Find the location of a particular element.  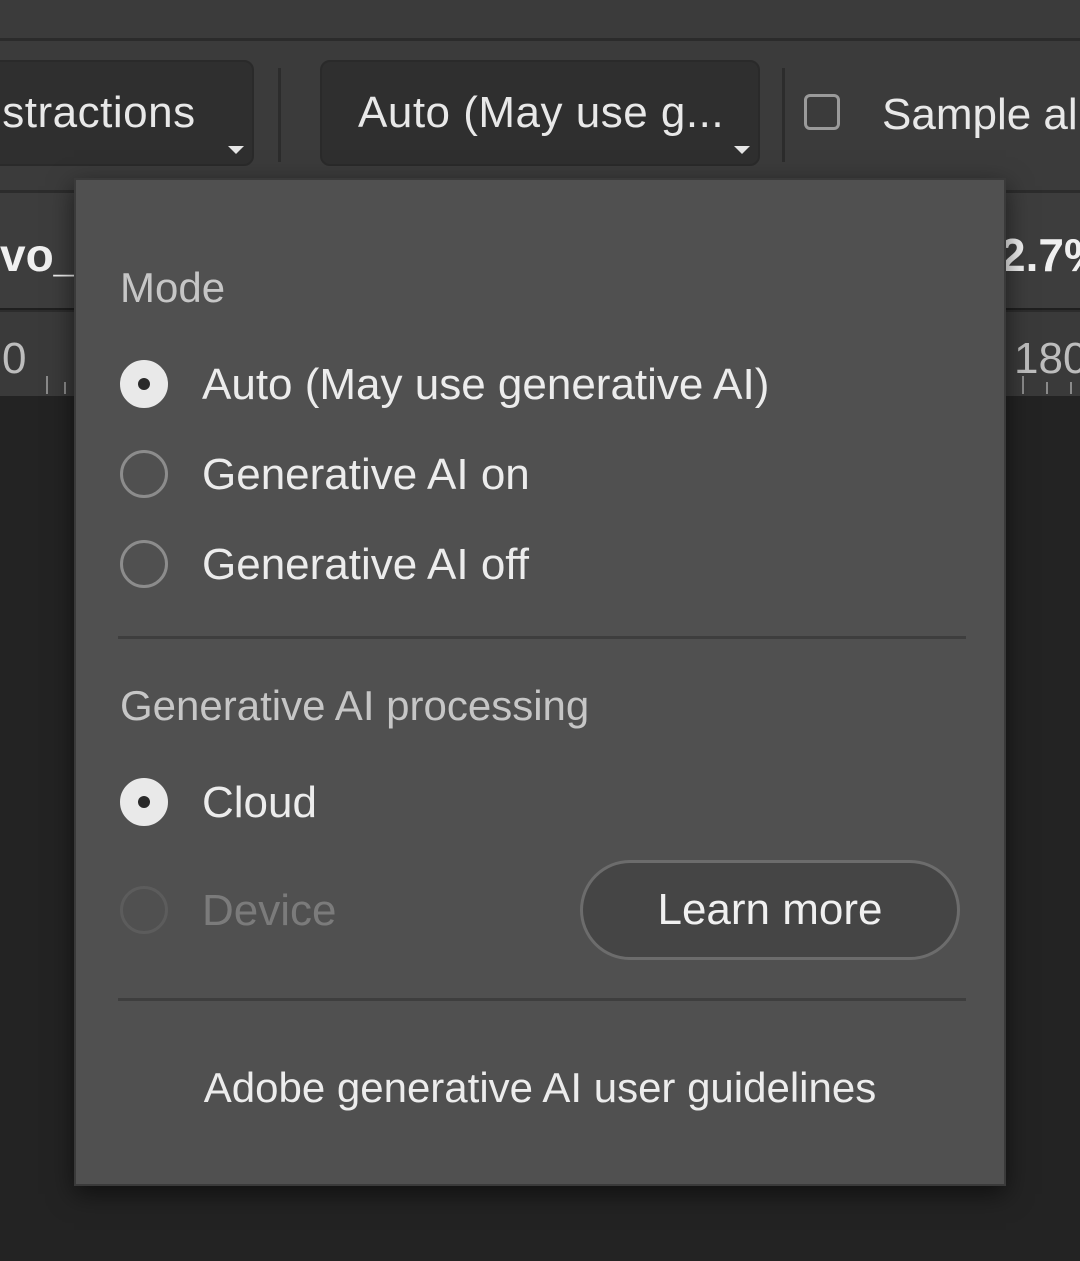

sample-all-layers-checkbox is located at coordinates (822, 112).